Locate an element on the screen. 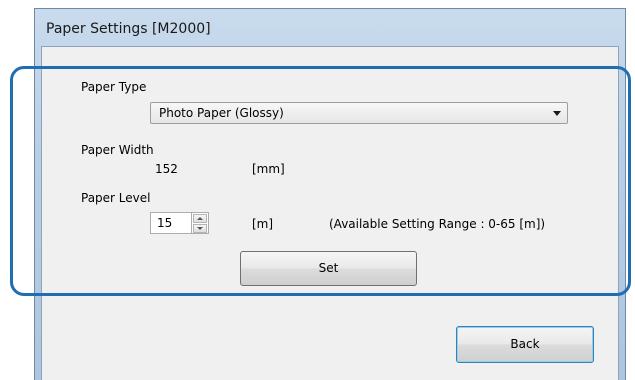 The width and height of the screenshot is (635, 380). title-bar: Paper Settings [M2000] is located at coordinates (330, 27).